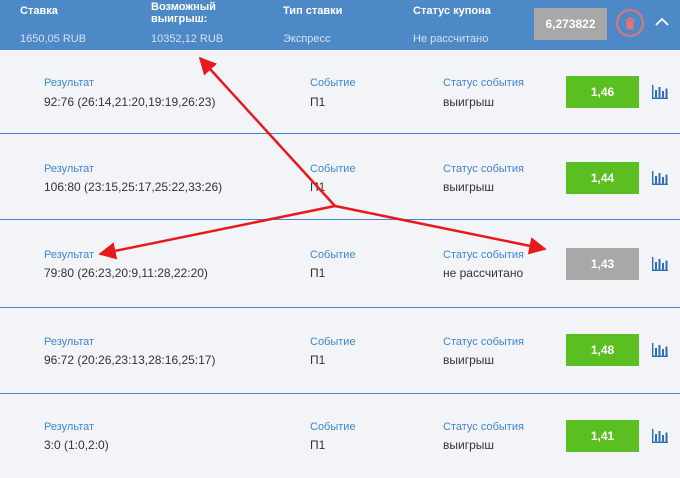 This screenshot has height=478, width=680. What do you see at coordinates (451, 39) in the screenshot?
I see `coupon-status-value: Не рассчитано` at bounding box center [451, 39].